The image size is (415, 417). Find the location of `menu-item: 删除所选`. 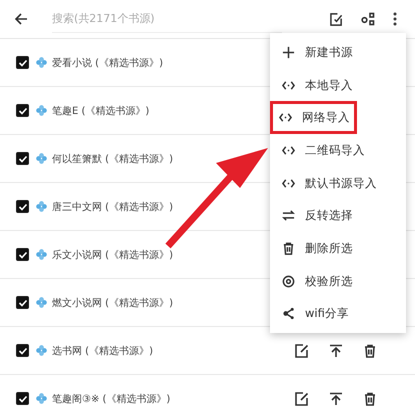

menu-item: 删除所选 is located at coordinates (338, 248).